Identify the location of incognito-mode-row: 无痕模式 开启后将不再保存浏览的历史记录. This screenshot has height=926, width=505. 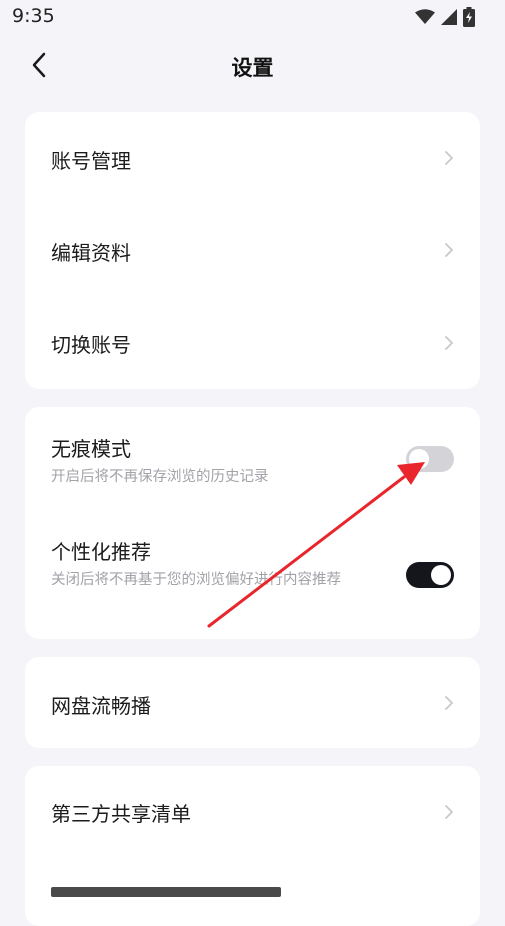
(252, 457).